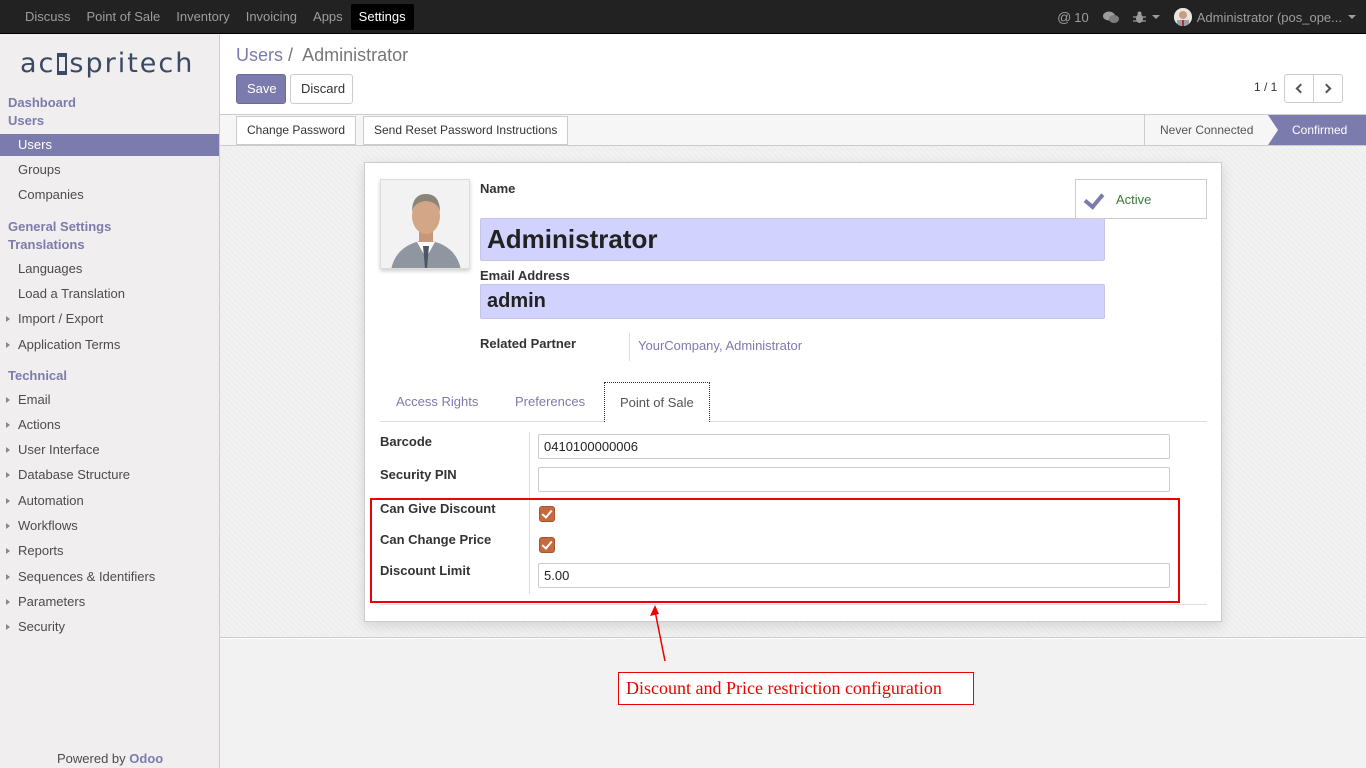 Image resolution: width=1366 pixels, height=768 pixels. Describe the element at coordinates (296, 130) in the screenshot. I see `change-password-button: Change Password` at that location.